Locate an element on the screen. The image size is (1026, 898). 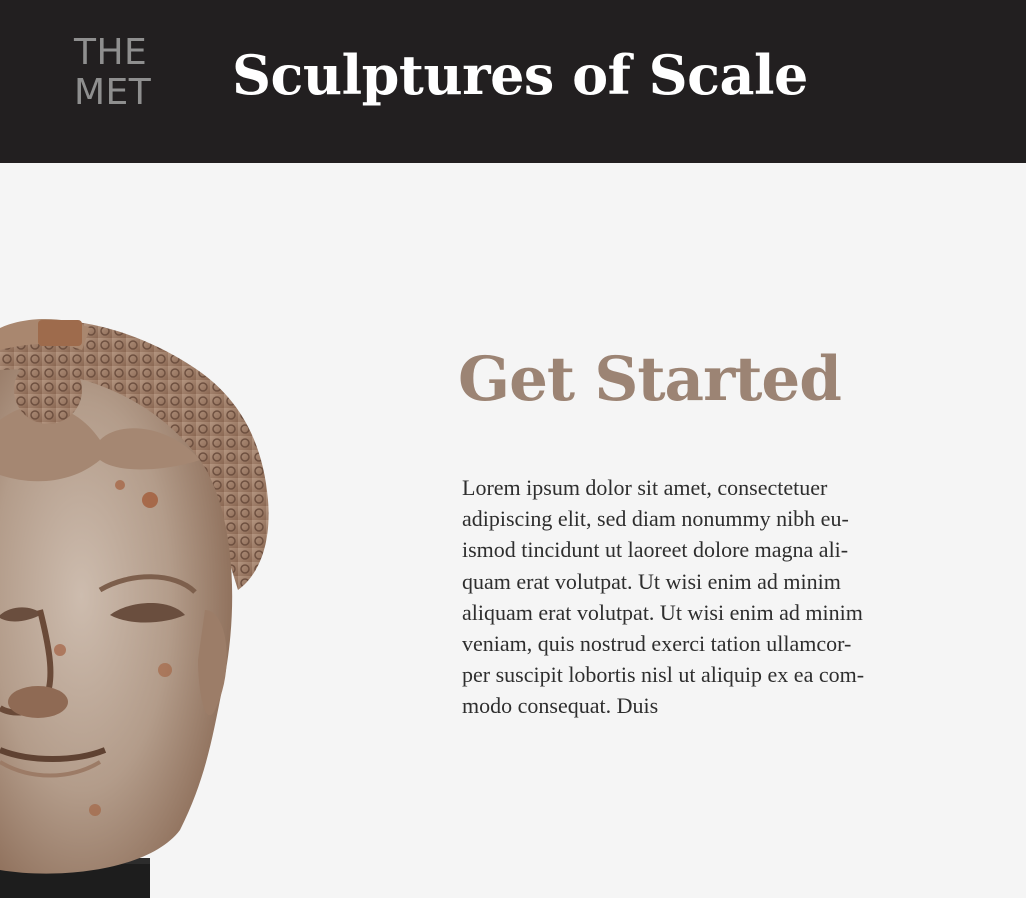
logo-line-the: THE is located at coordinates (111, 52).